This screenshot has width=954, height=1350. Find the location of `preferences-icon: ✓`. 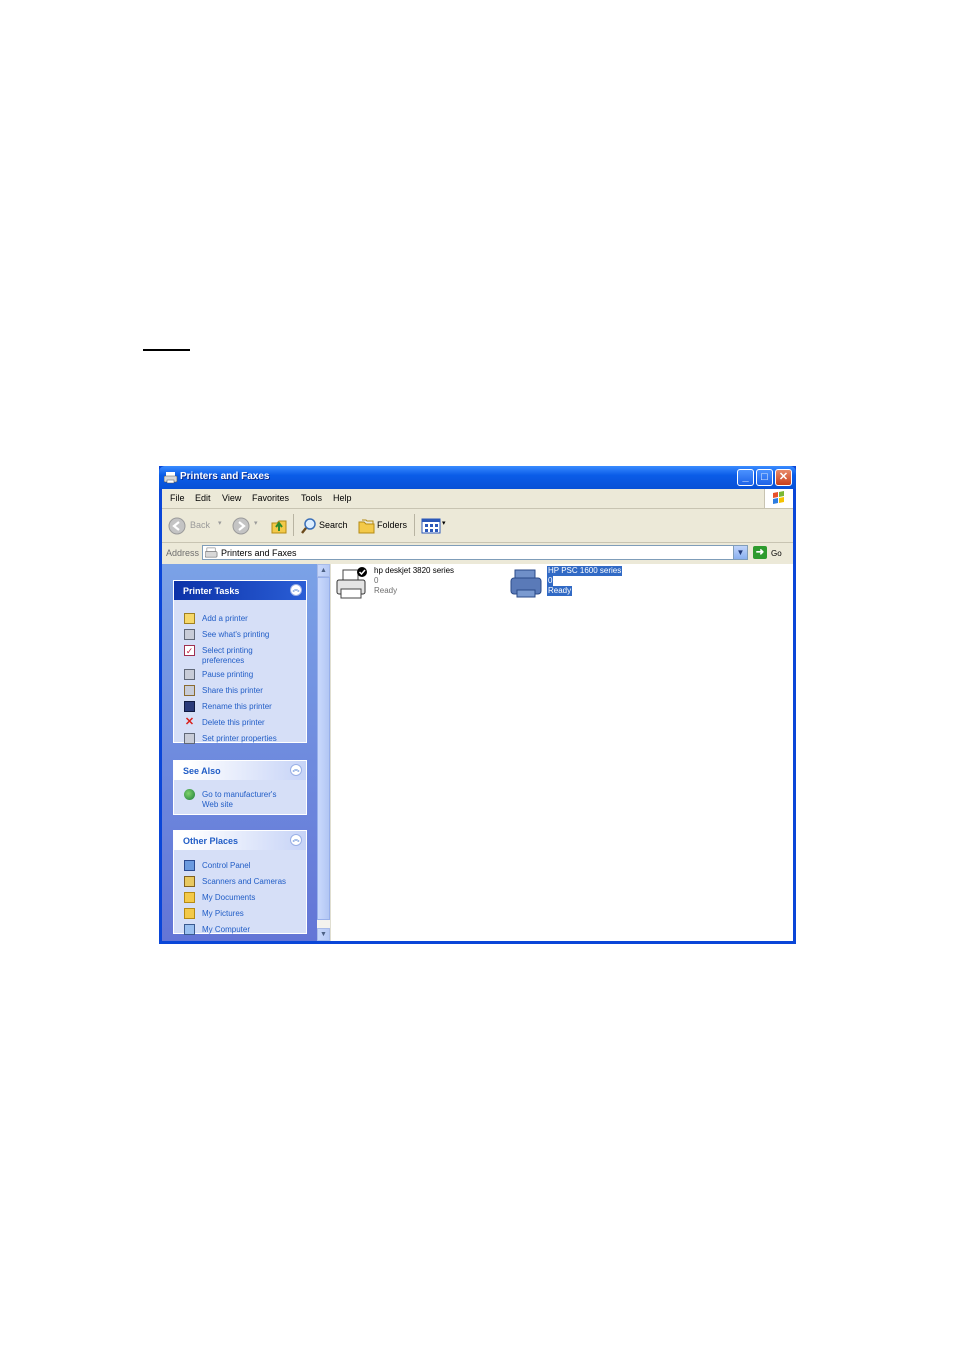

preferences-icon: ✓ is located at coordinates (189, 650).